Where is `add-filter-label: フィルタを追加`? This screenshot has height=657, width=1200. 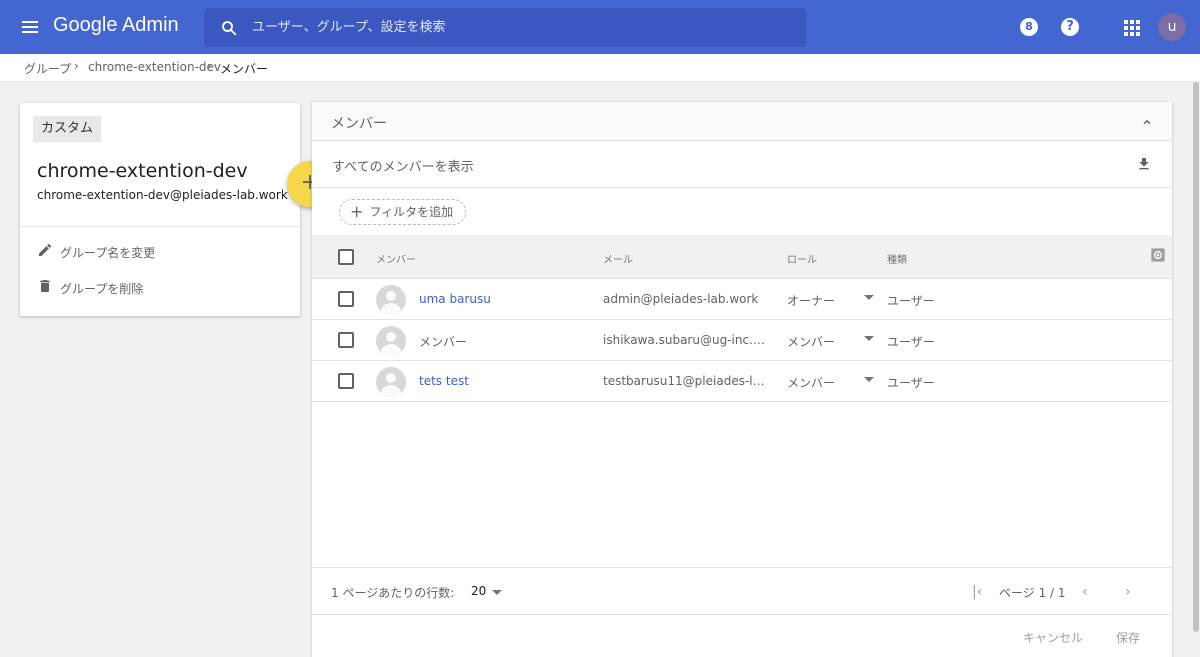
add-filter-label: フィルタを追加 is located at coordinates (411, 212).